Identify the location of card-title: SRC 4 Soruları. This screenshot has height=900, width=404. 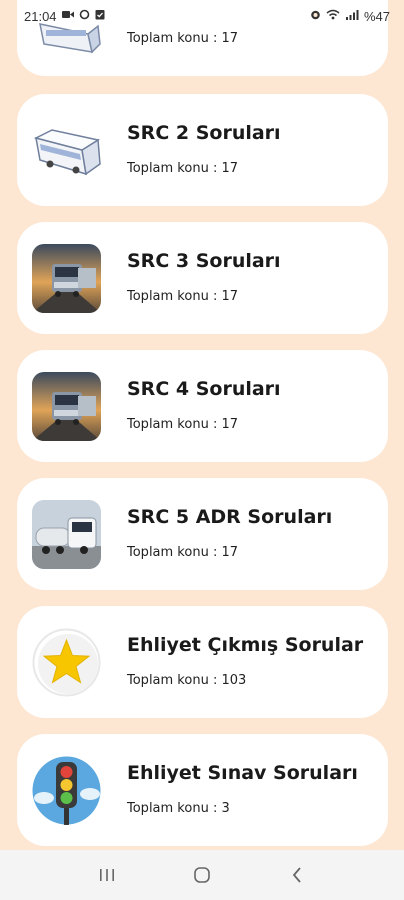
(204, 389).